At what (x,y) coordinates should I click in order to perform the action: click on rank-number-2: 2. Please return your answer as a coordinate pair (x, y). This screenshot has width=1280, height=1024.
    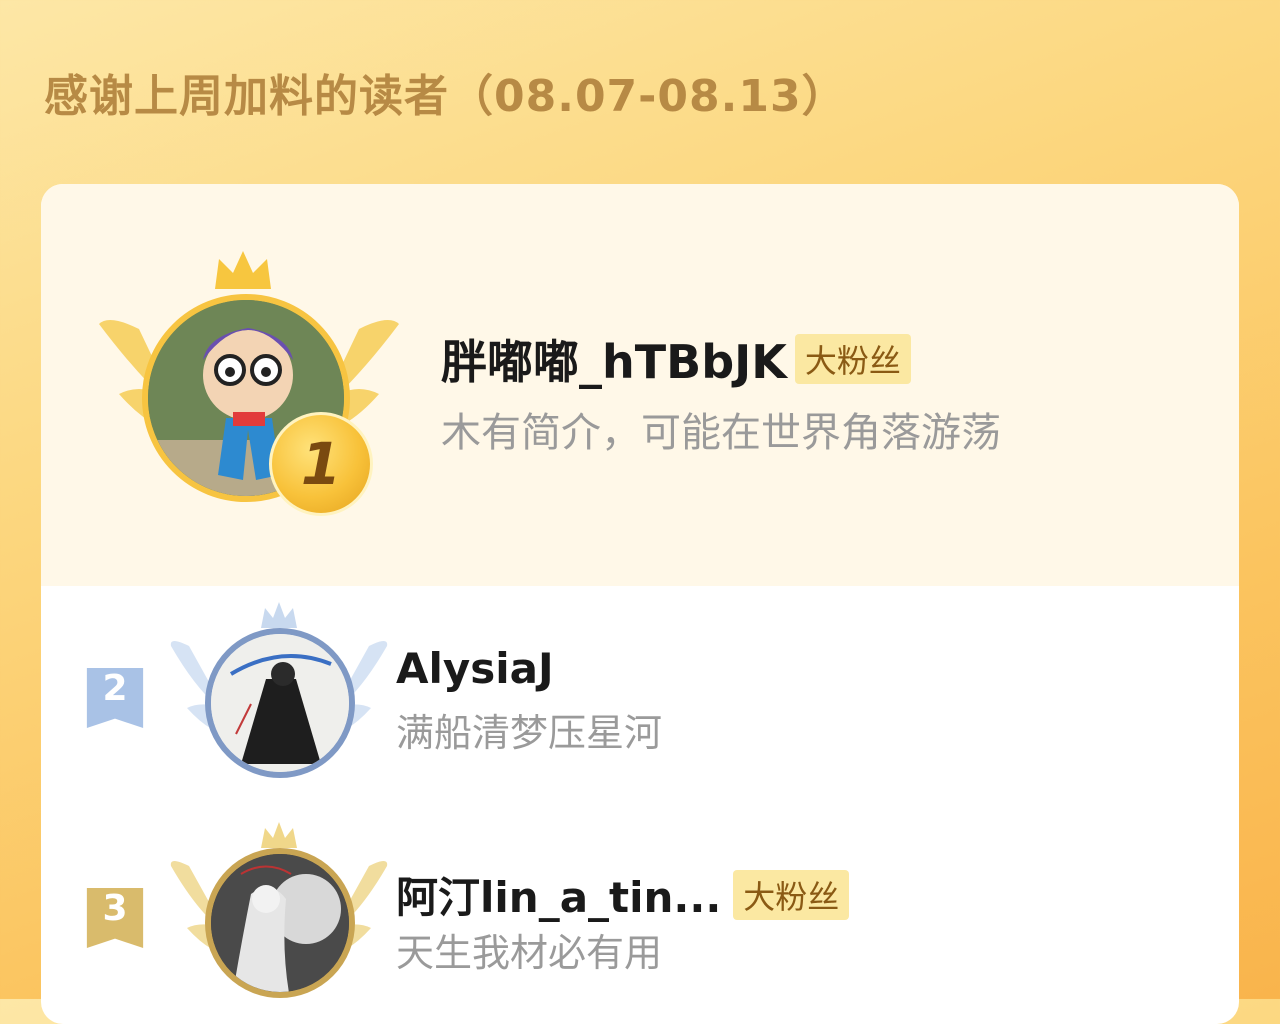
    Looking at the image, I should click on (115, 688).